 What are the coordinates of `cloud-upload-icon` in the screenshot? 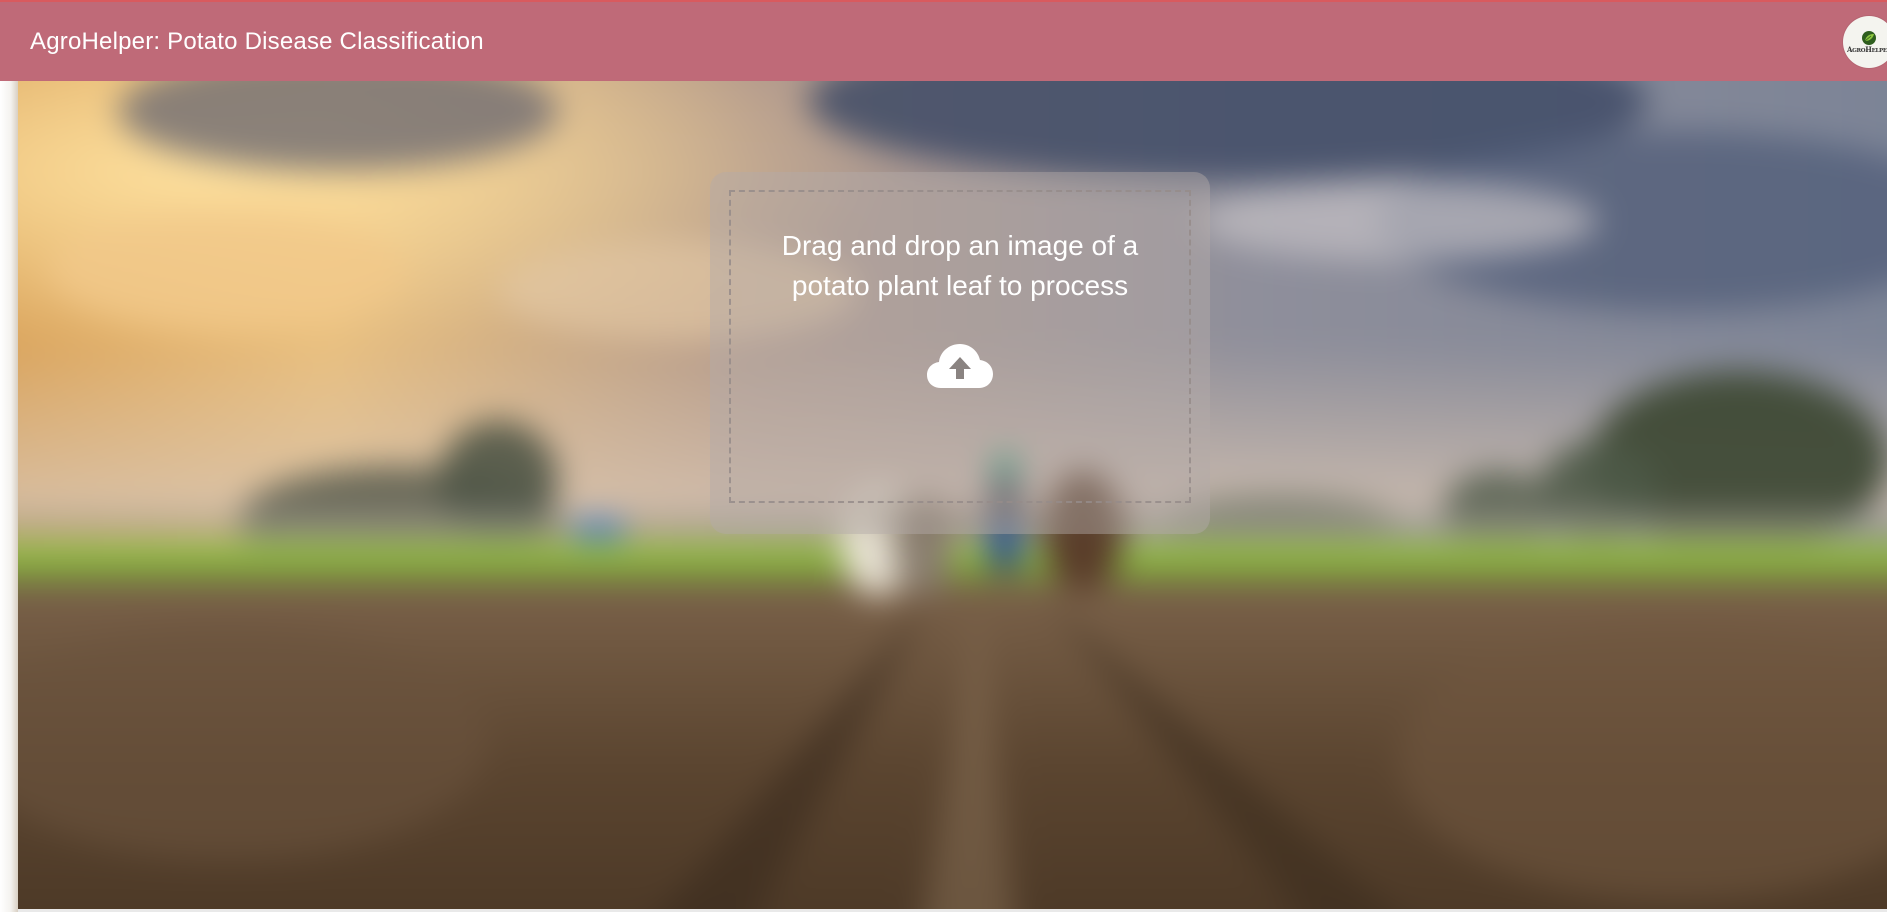 It's located at (960, 367).